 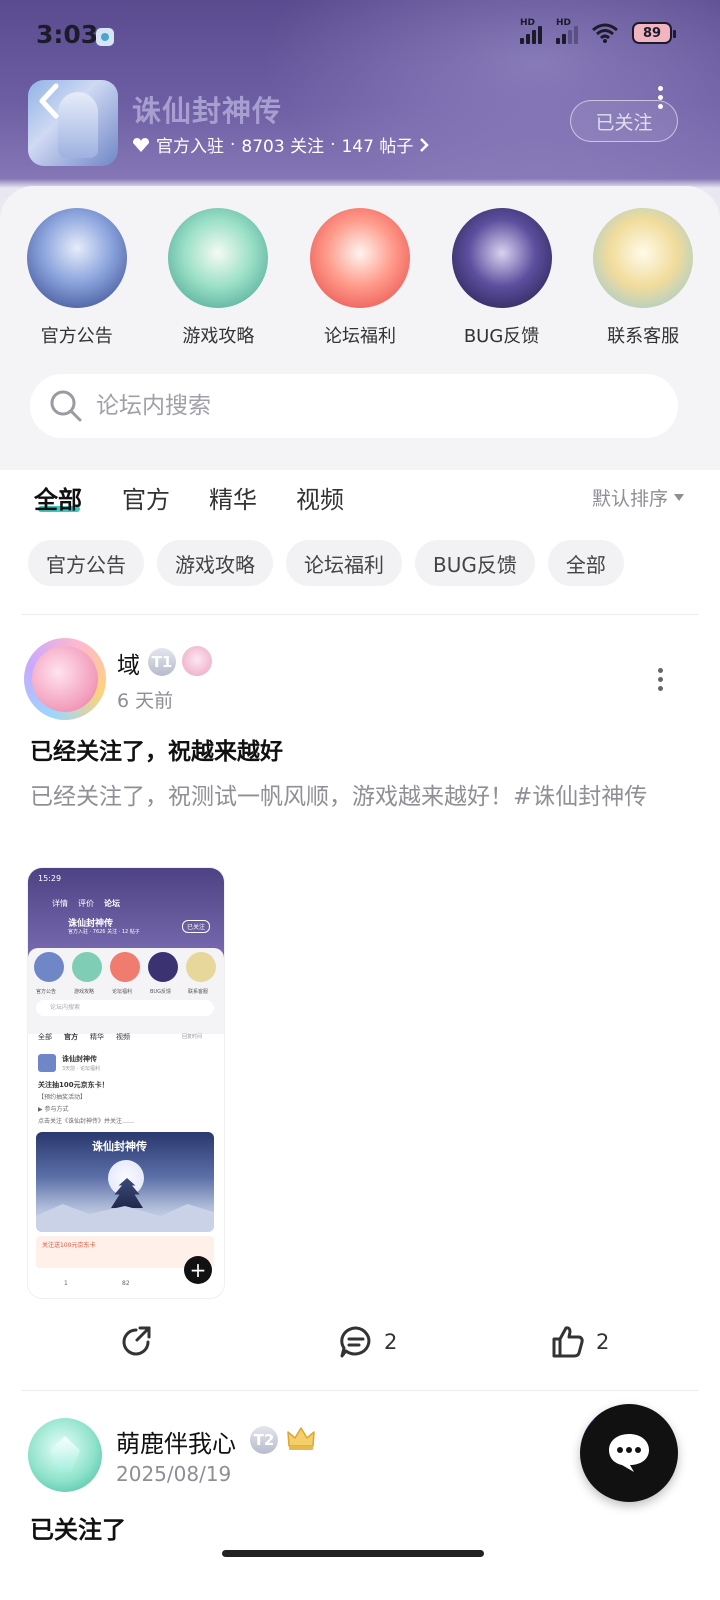 I want to click on category-label: 论坛福利, so click(x=359, y=336).